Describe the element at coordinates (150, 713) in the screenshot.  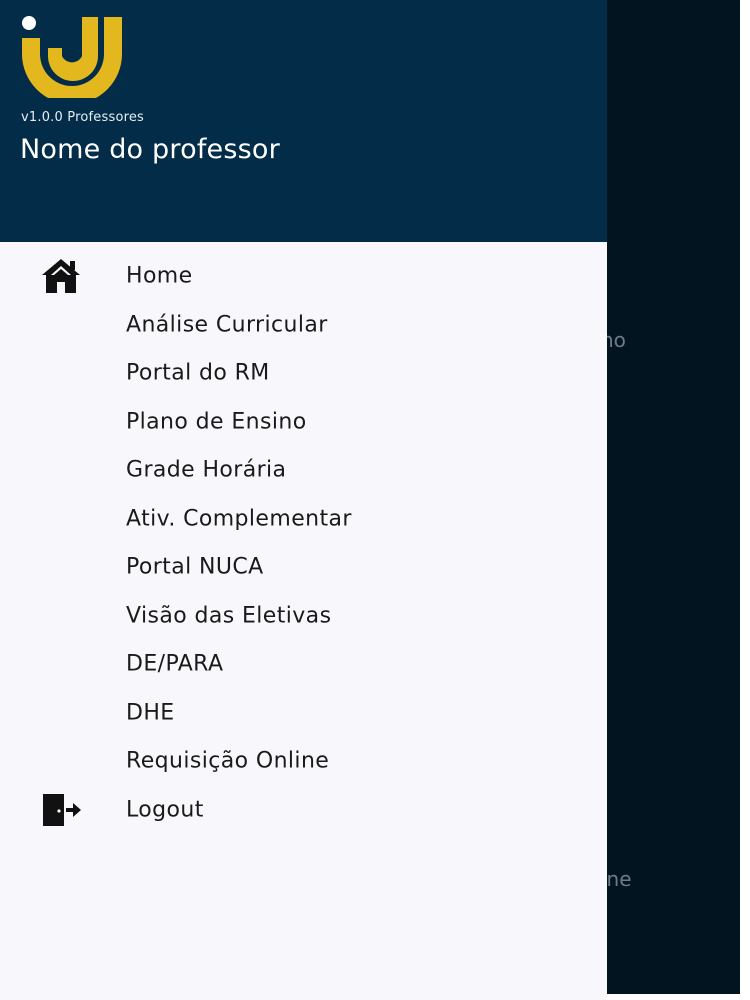
I see `menu-label: DHE` at that location.